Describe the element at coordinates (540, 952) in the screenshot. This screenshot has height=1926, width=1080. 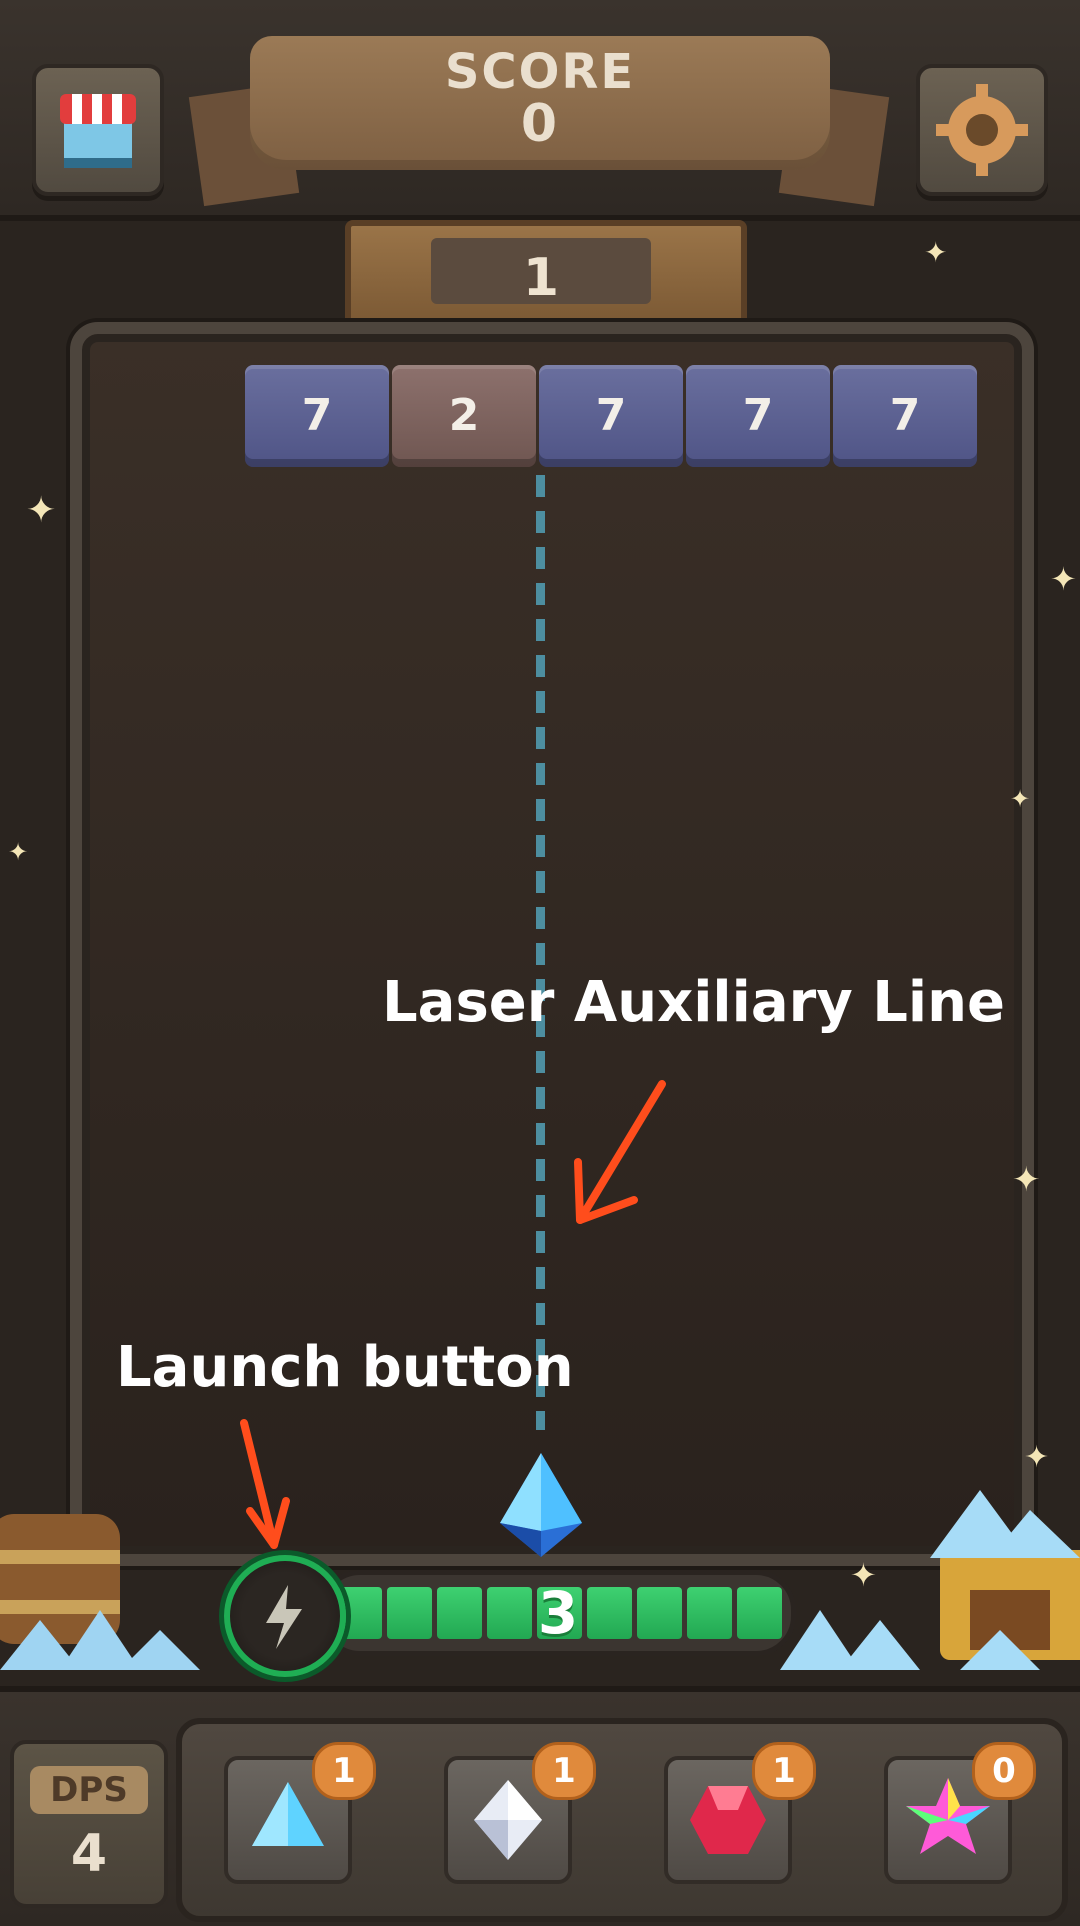
I see `laser-auxiliary-line` at that location.